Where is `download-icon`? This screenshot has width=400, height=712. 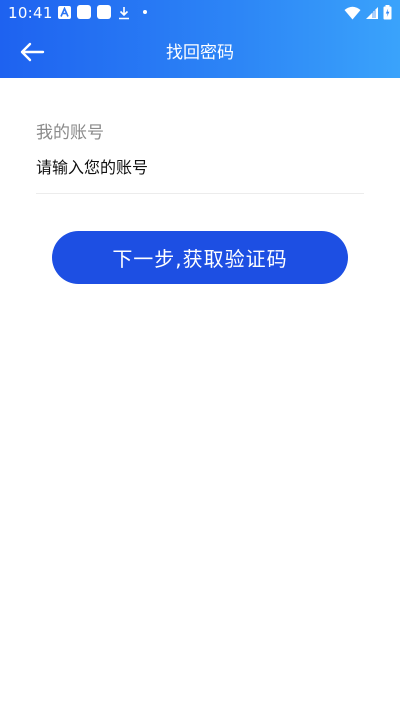 download-icon is located at coordinates (124, 12).